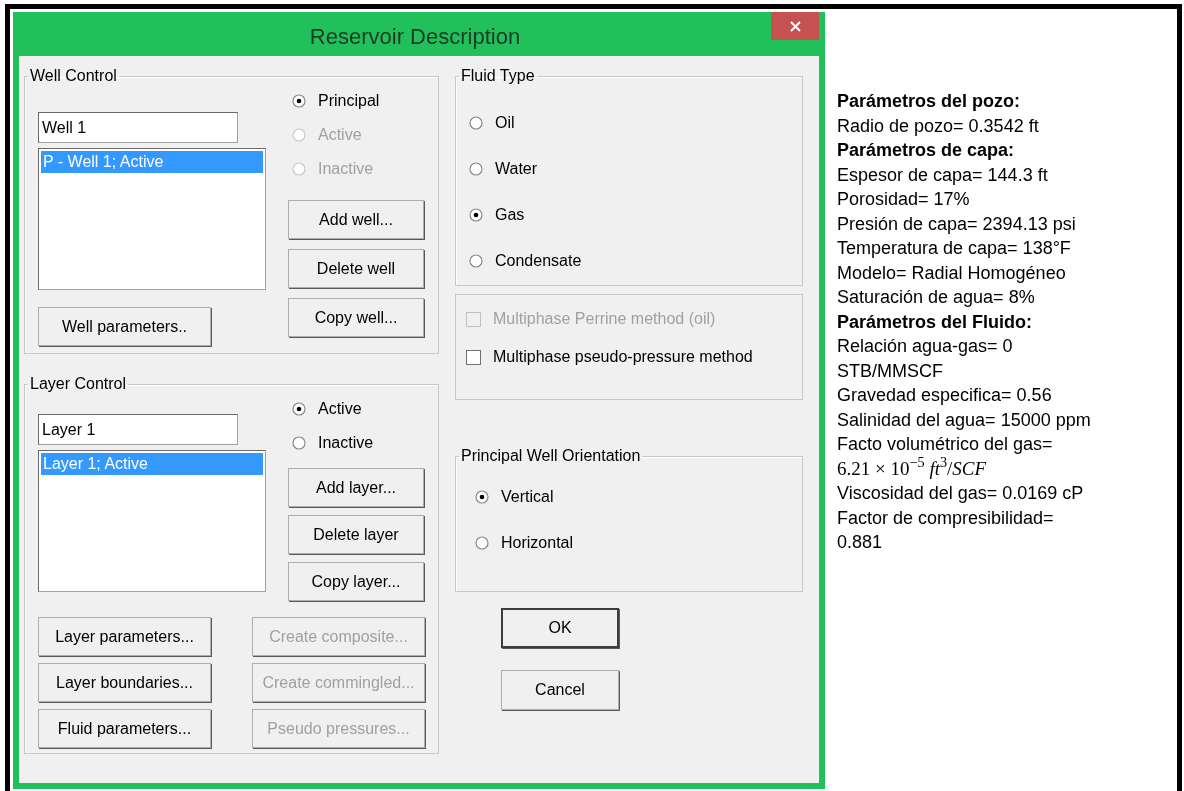 This screenshot has height=791, width=1184. I want to click on parameter-line: 0.881, so click(860, 542).